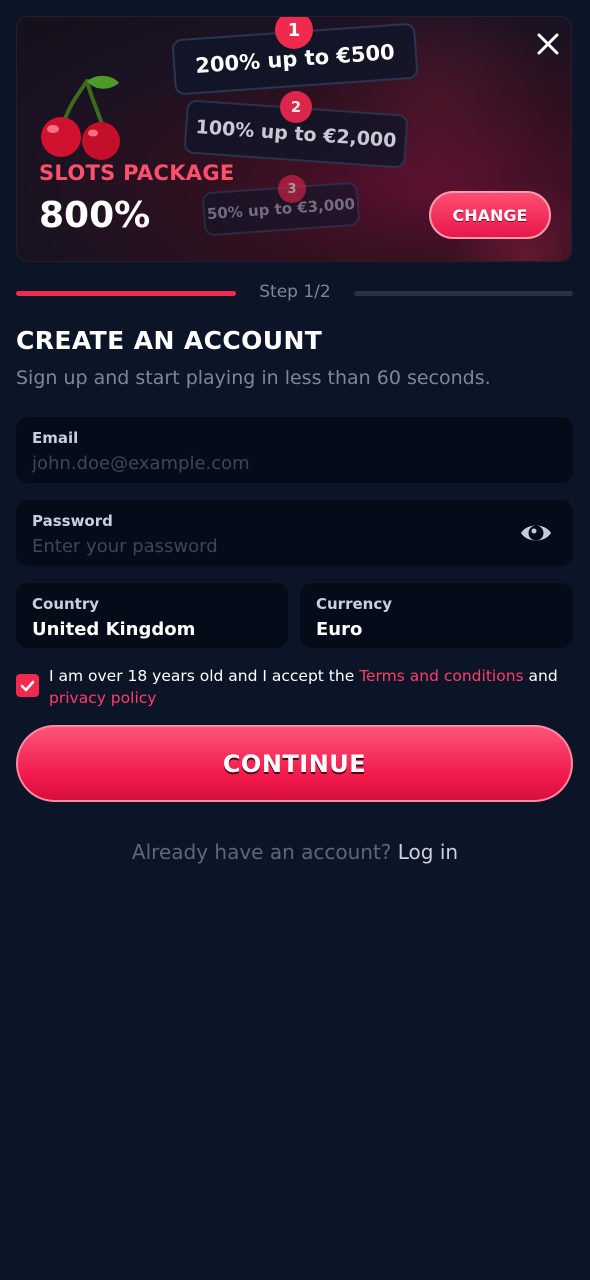 The height and width of the screenshot is (1280, 590). What do you see at coordinates (339, 629) in the screenshot?
I see `currency-value: Euro` at bounding box center [339, 629].